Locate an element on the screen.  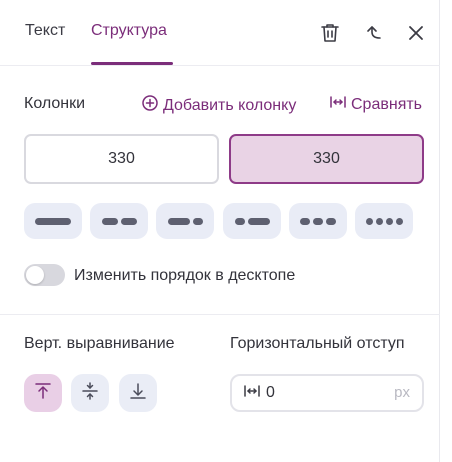
layout-four-equal is located at coordinates (384, 221).